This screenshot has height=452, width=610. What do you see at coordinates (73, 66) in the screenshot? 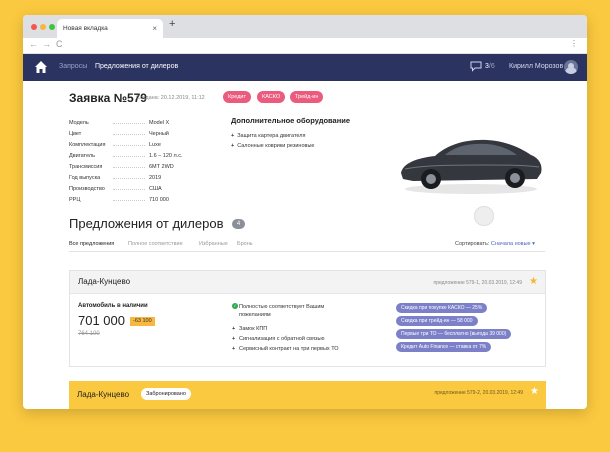
I see `nav-requests: Запросы` at bounding box center [73, 66].